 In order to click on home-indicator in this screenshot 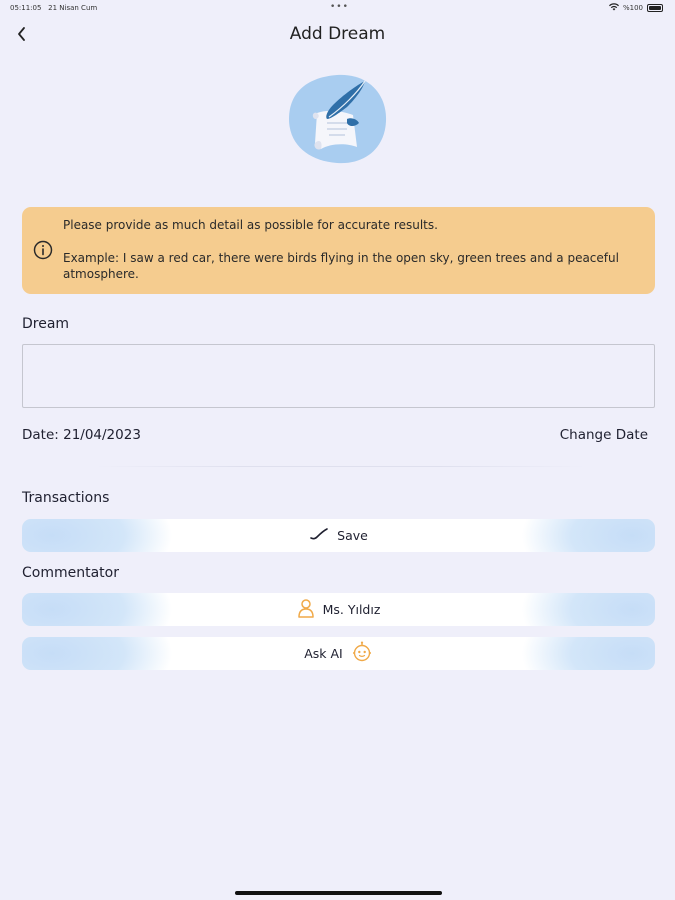, I will do `click(338, 893)`.